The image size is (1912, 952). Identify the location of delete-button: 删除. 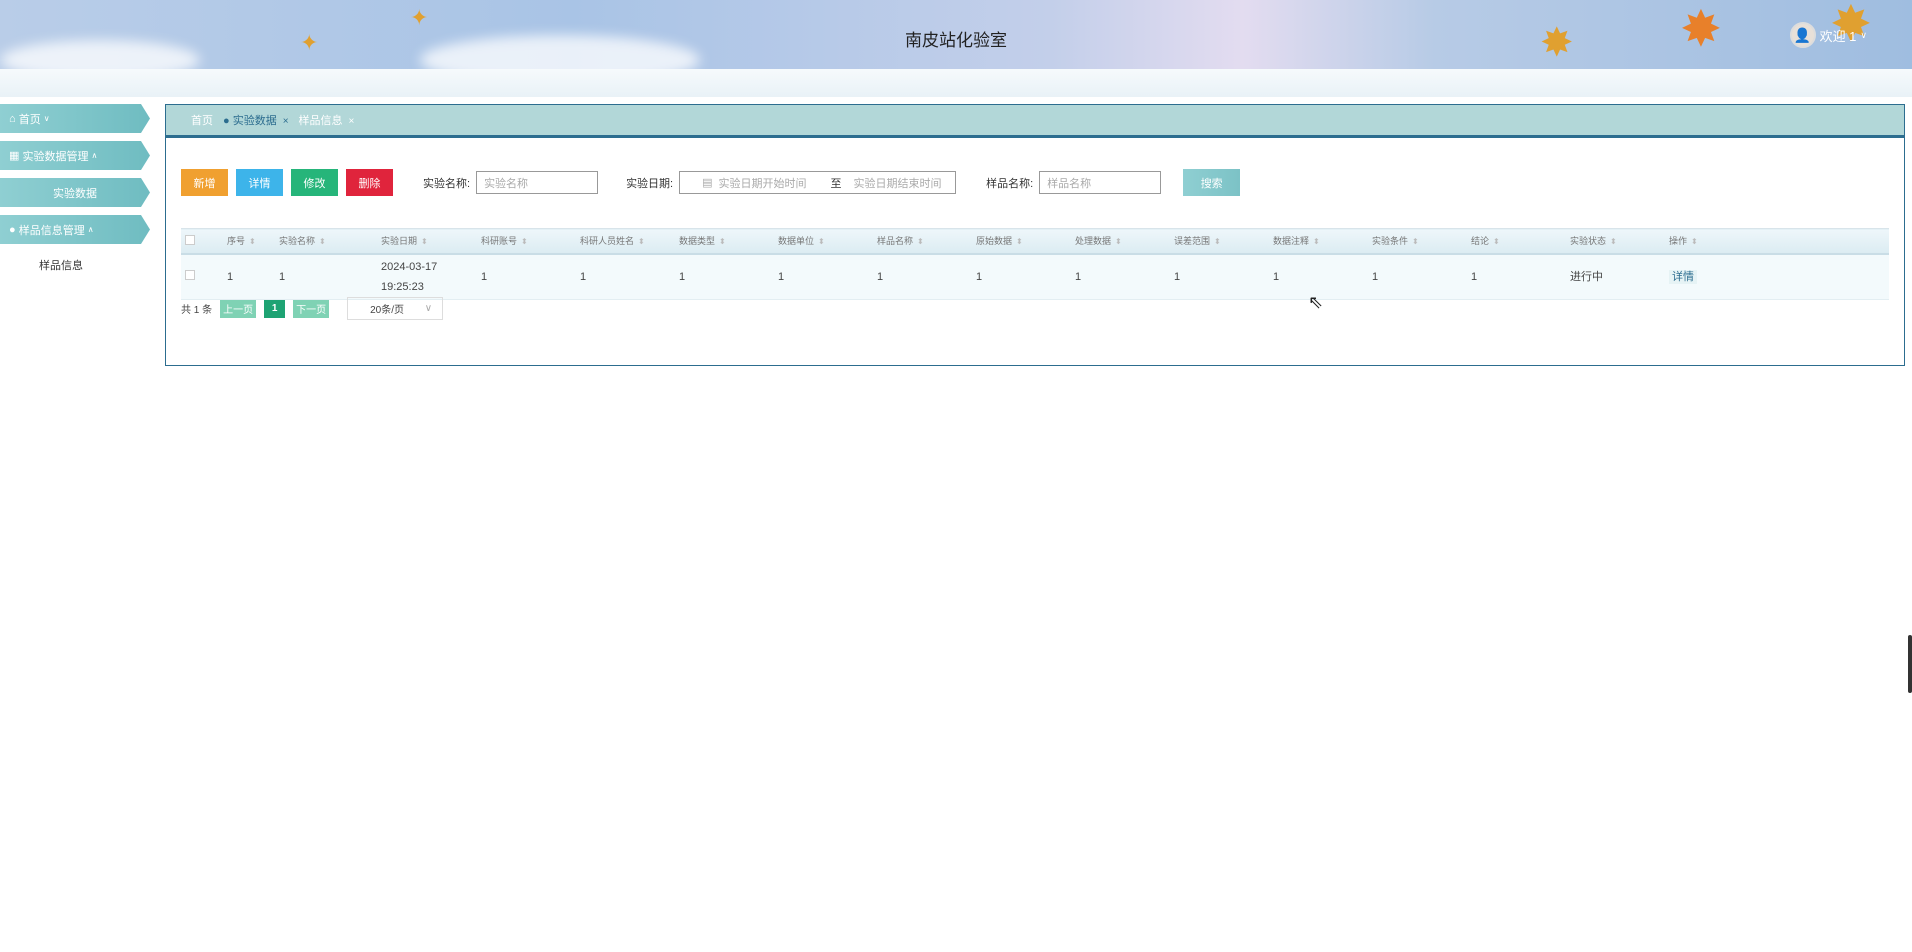
(369, 182).